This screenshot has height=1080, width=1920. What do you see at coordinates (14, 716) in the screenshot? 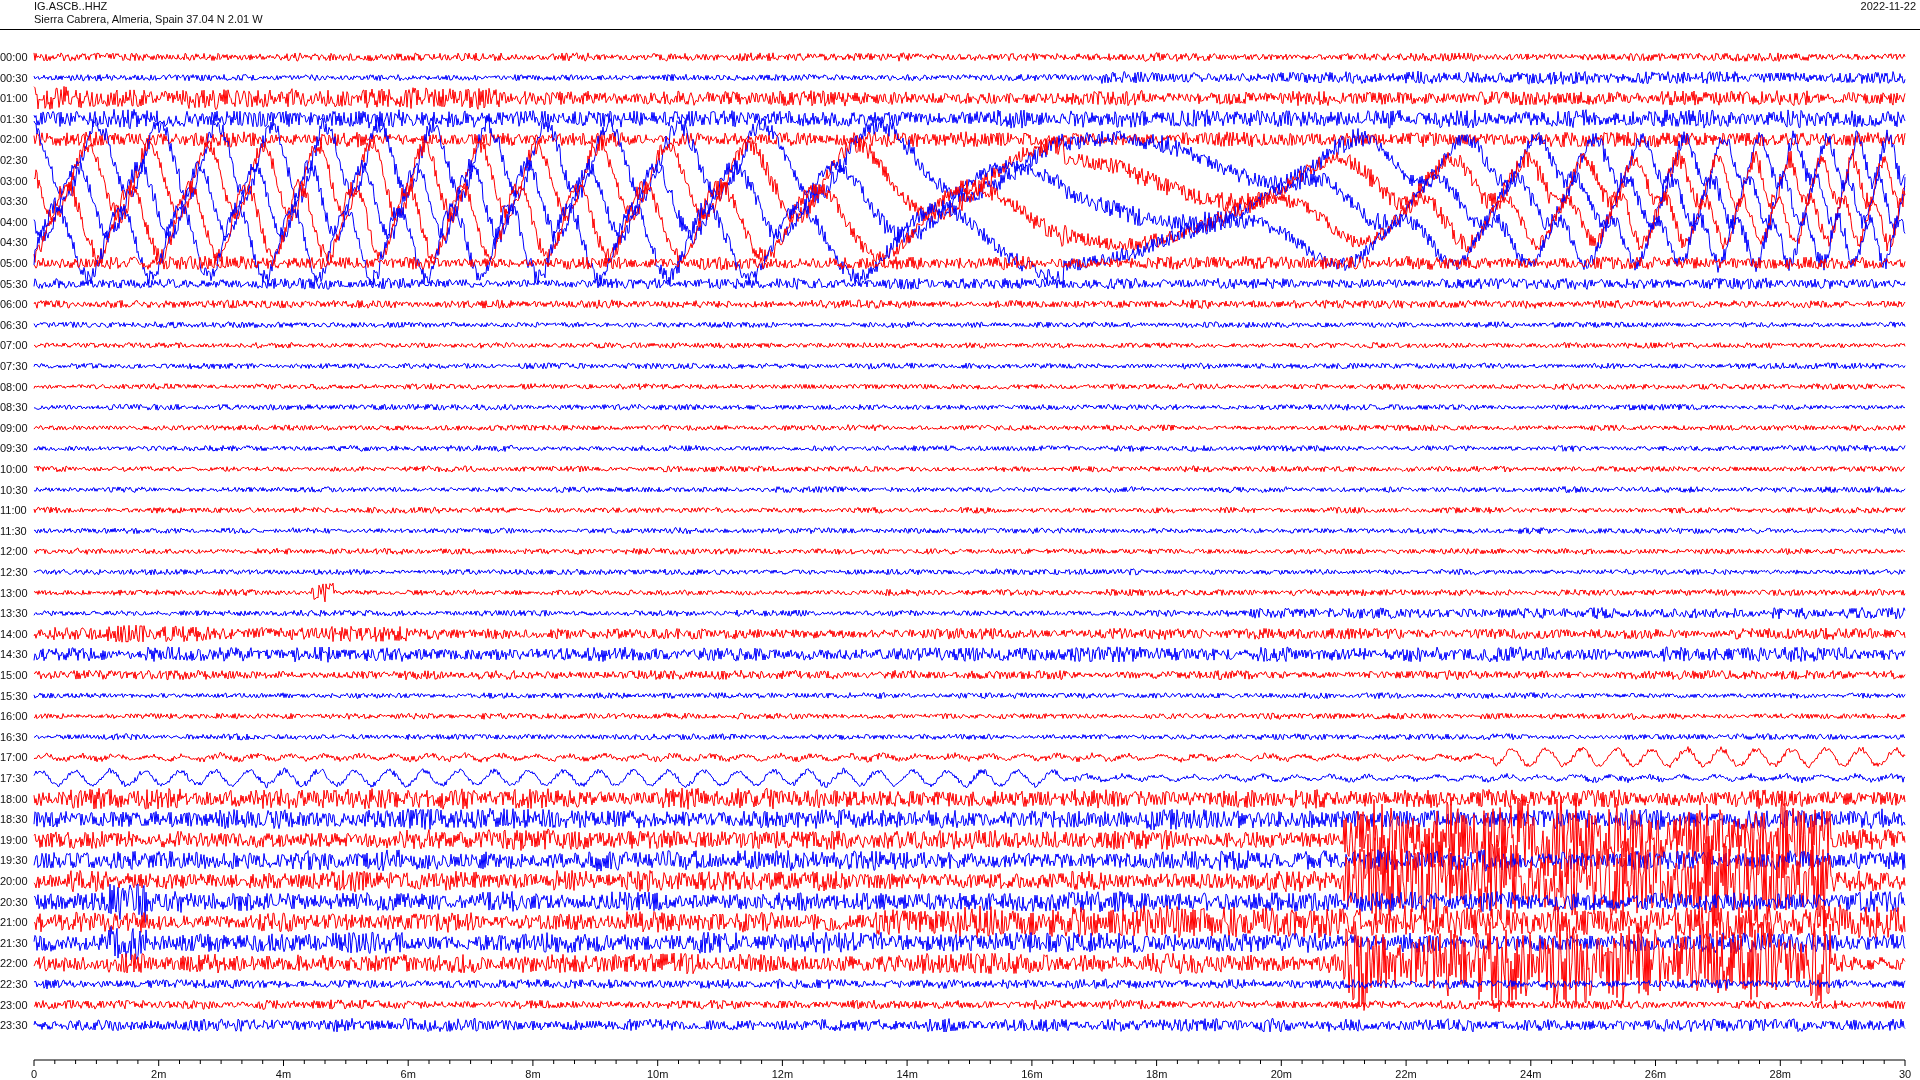
I see `hour-label: 16:00` at bounding box center [14, 716].